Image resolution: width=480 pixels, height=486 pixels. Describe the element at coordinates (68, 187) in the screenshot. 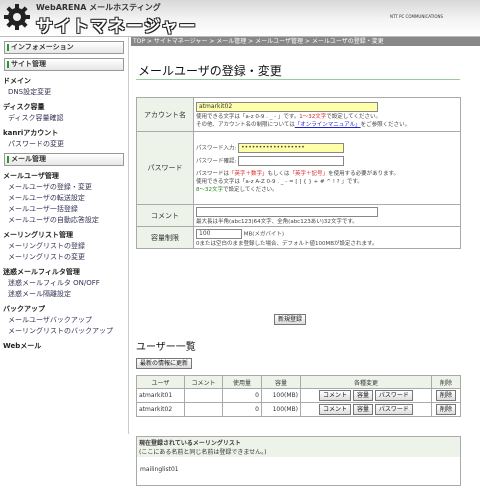

I see `sidebar-item-mail-user-register: メールユーザの登録・変更` at that location.